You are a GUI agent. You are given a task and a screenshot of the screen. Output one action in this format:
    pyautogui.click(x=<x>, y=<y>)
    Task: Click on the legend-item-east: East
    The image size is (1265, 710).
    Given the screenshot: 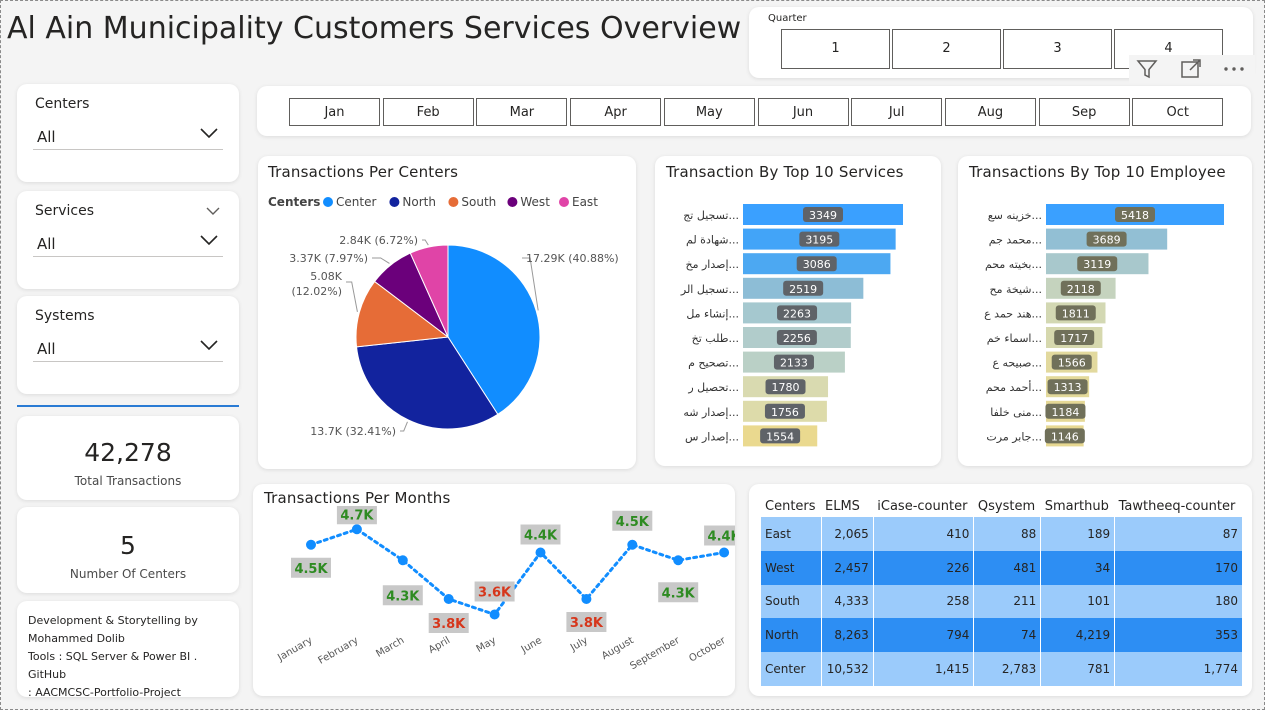 What is the action you would take?
    pyautogui.click(x=578, y=202)
    